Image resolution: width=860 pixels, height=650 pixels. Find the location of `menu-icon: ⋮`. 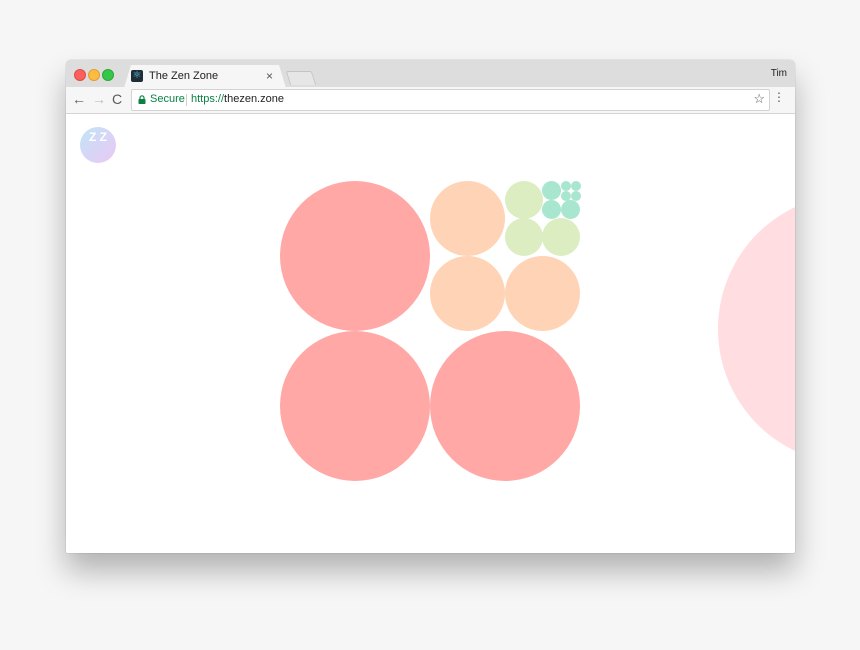

menu-icon: ⋮ is located at coordinates (779, 97).